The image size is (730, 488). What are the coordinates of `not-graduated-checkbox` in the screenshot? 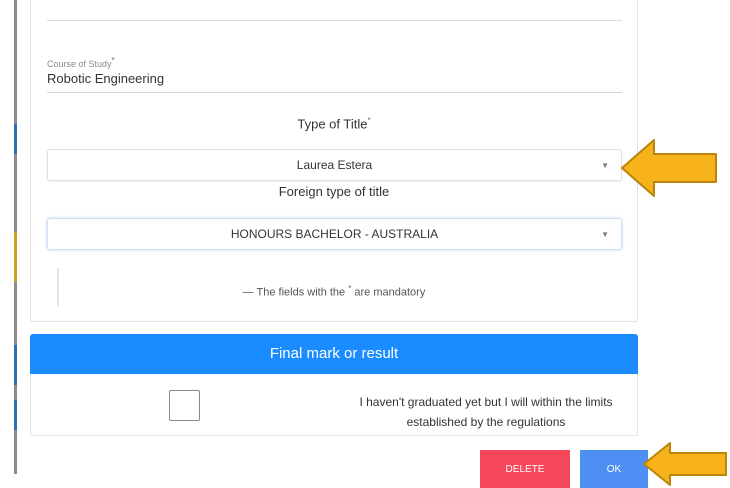 It's located at (184, 405).